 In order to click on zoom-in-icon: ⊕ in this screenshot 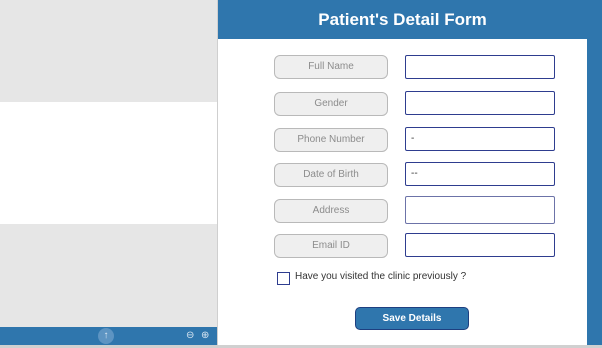, I will do `click(205, 336)`.